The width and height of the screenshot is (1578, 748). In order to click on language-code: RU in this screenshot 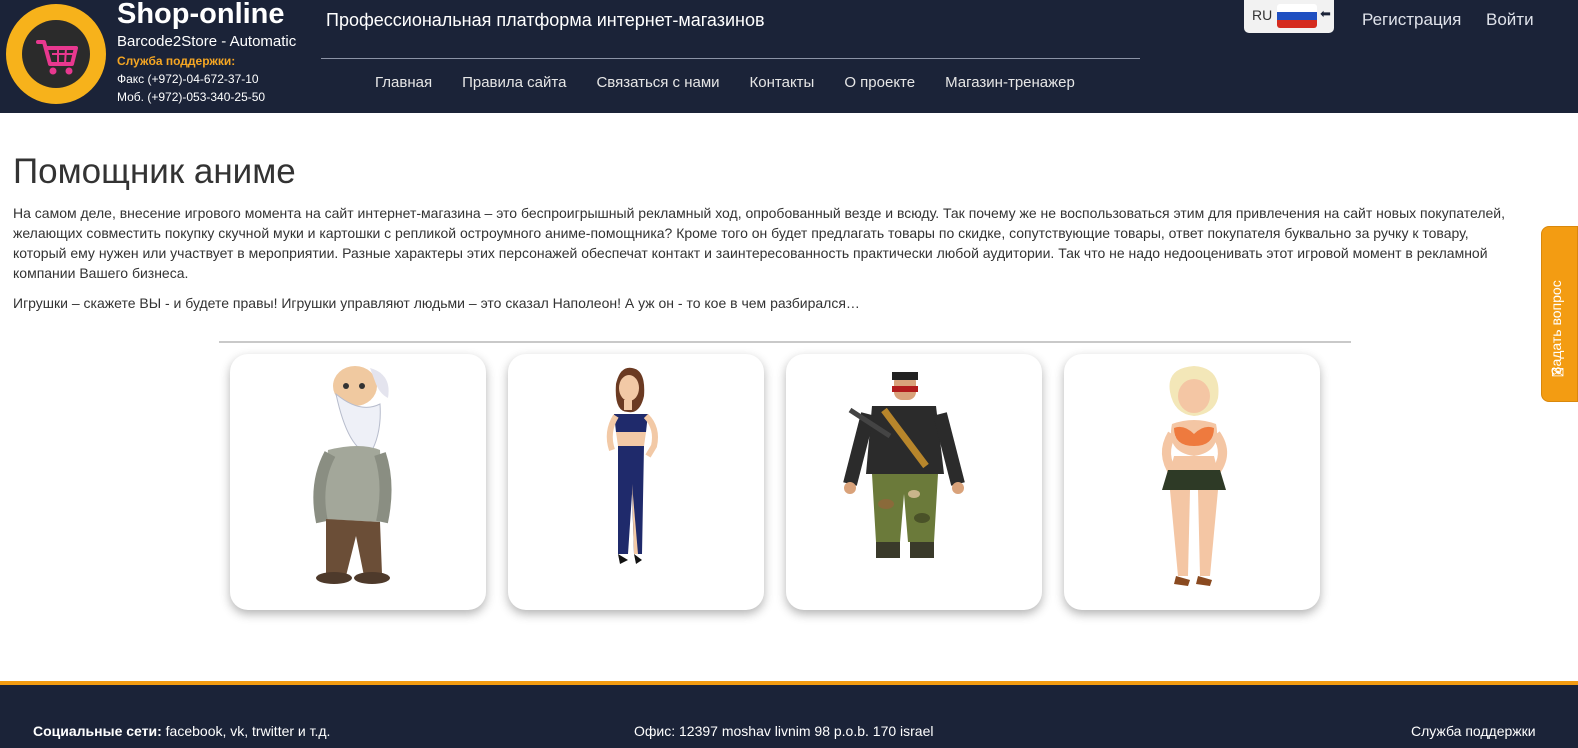, I will do `click(1262, 15)`.